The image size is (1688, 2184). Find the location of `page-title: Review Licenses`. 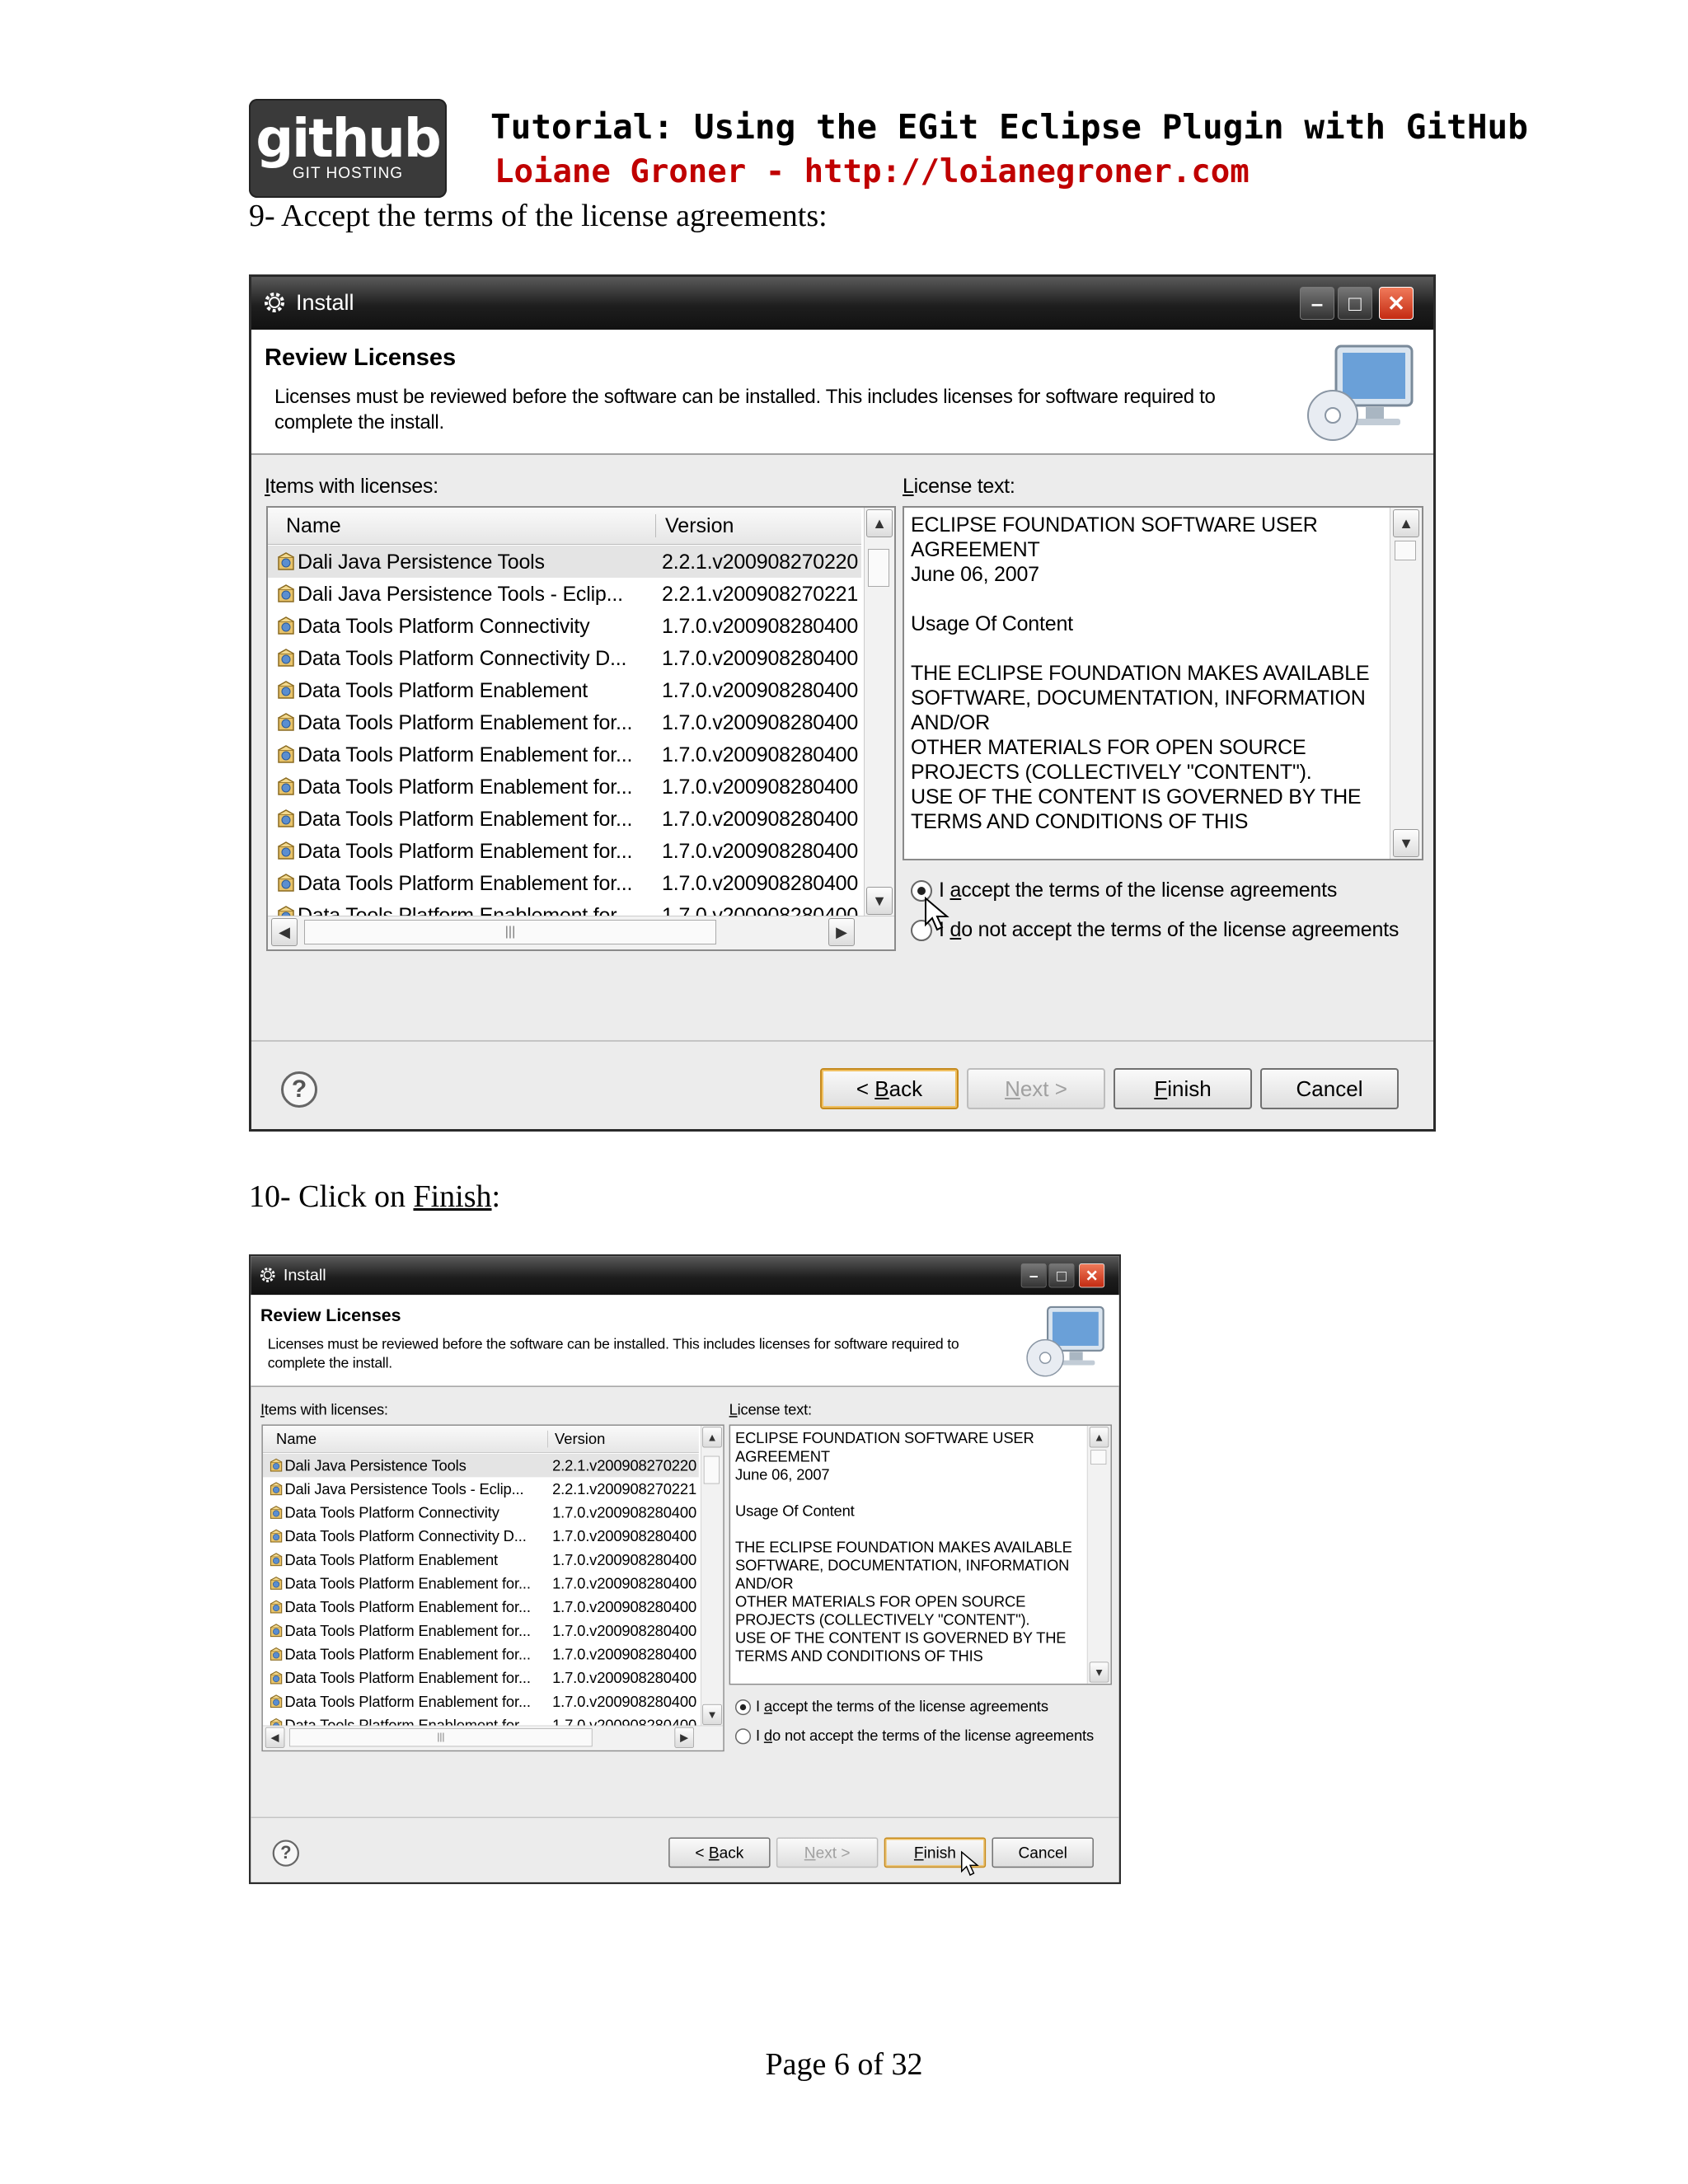

page-title: Review Licenses is located at coordinates (361, 357).